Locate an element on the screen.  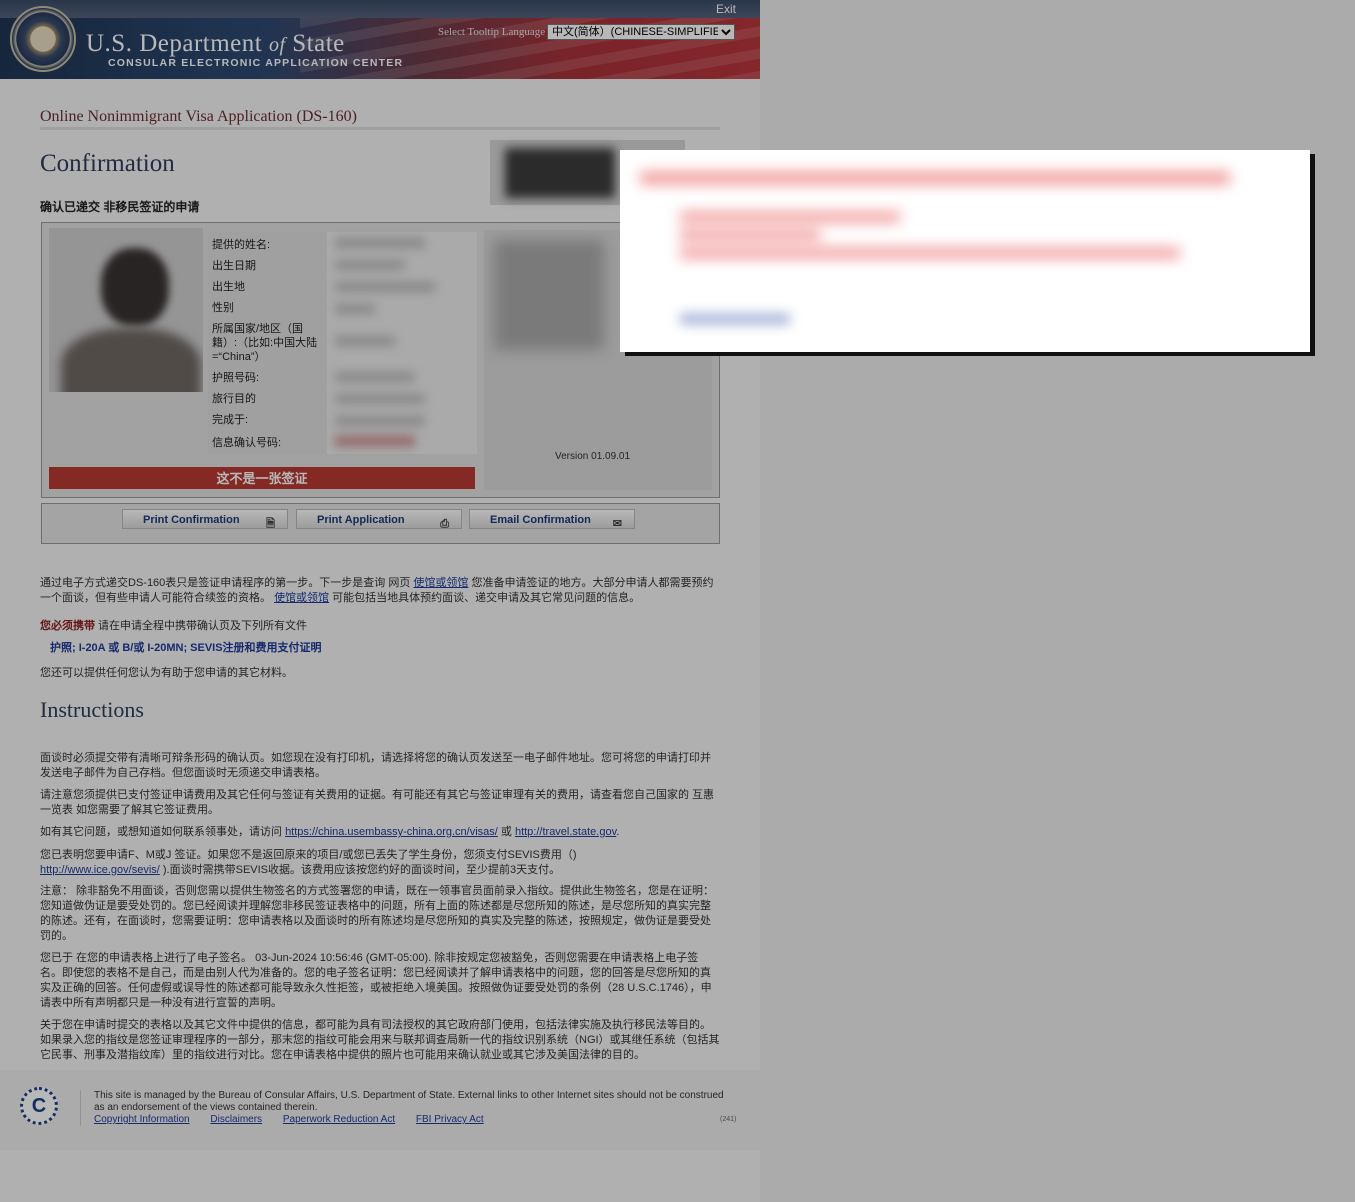
redacted-passport is located at coordinates (375, 377).